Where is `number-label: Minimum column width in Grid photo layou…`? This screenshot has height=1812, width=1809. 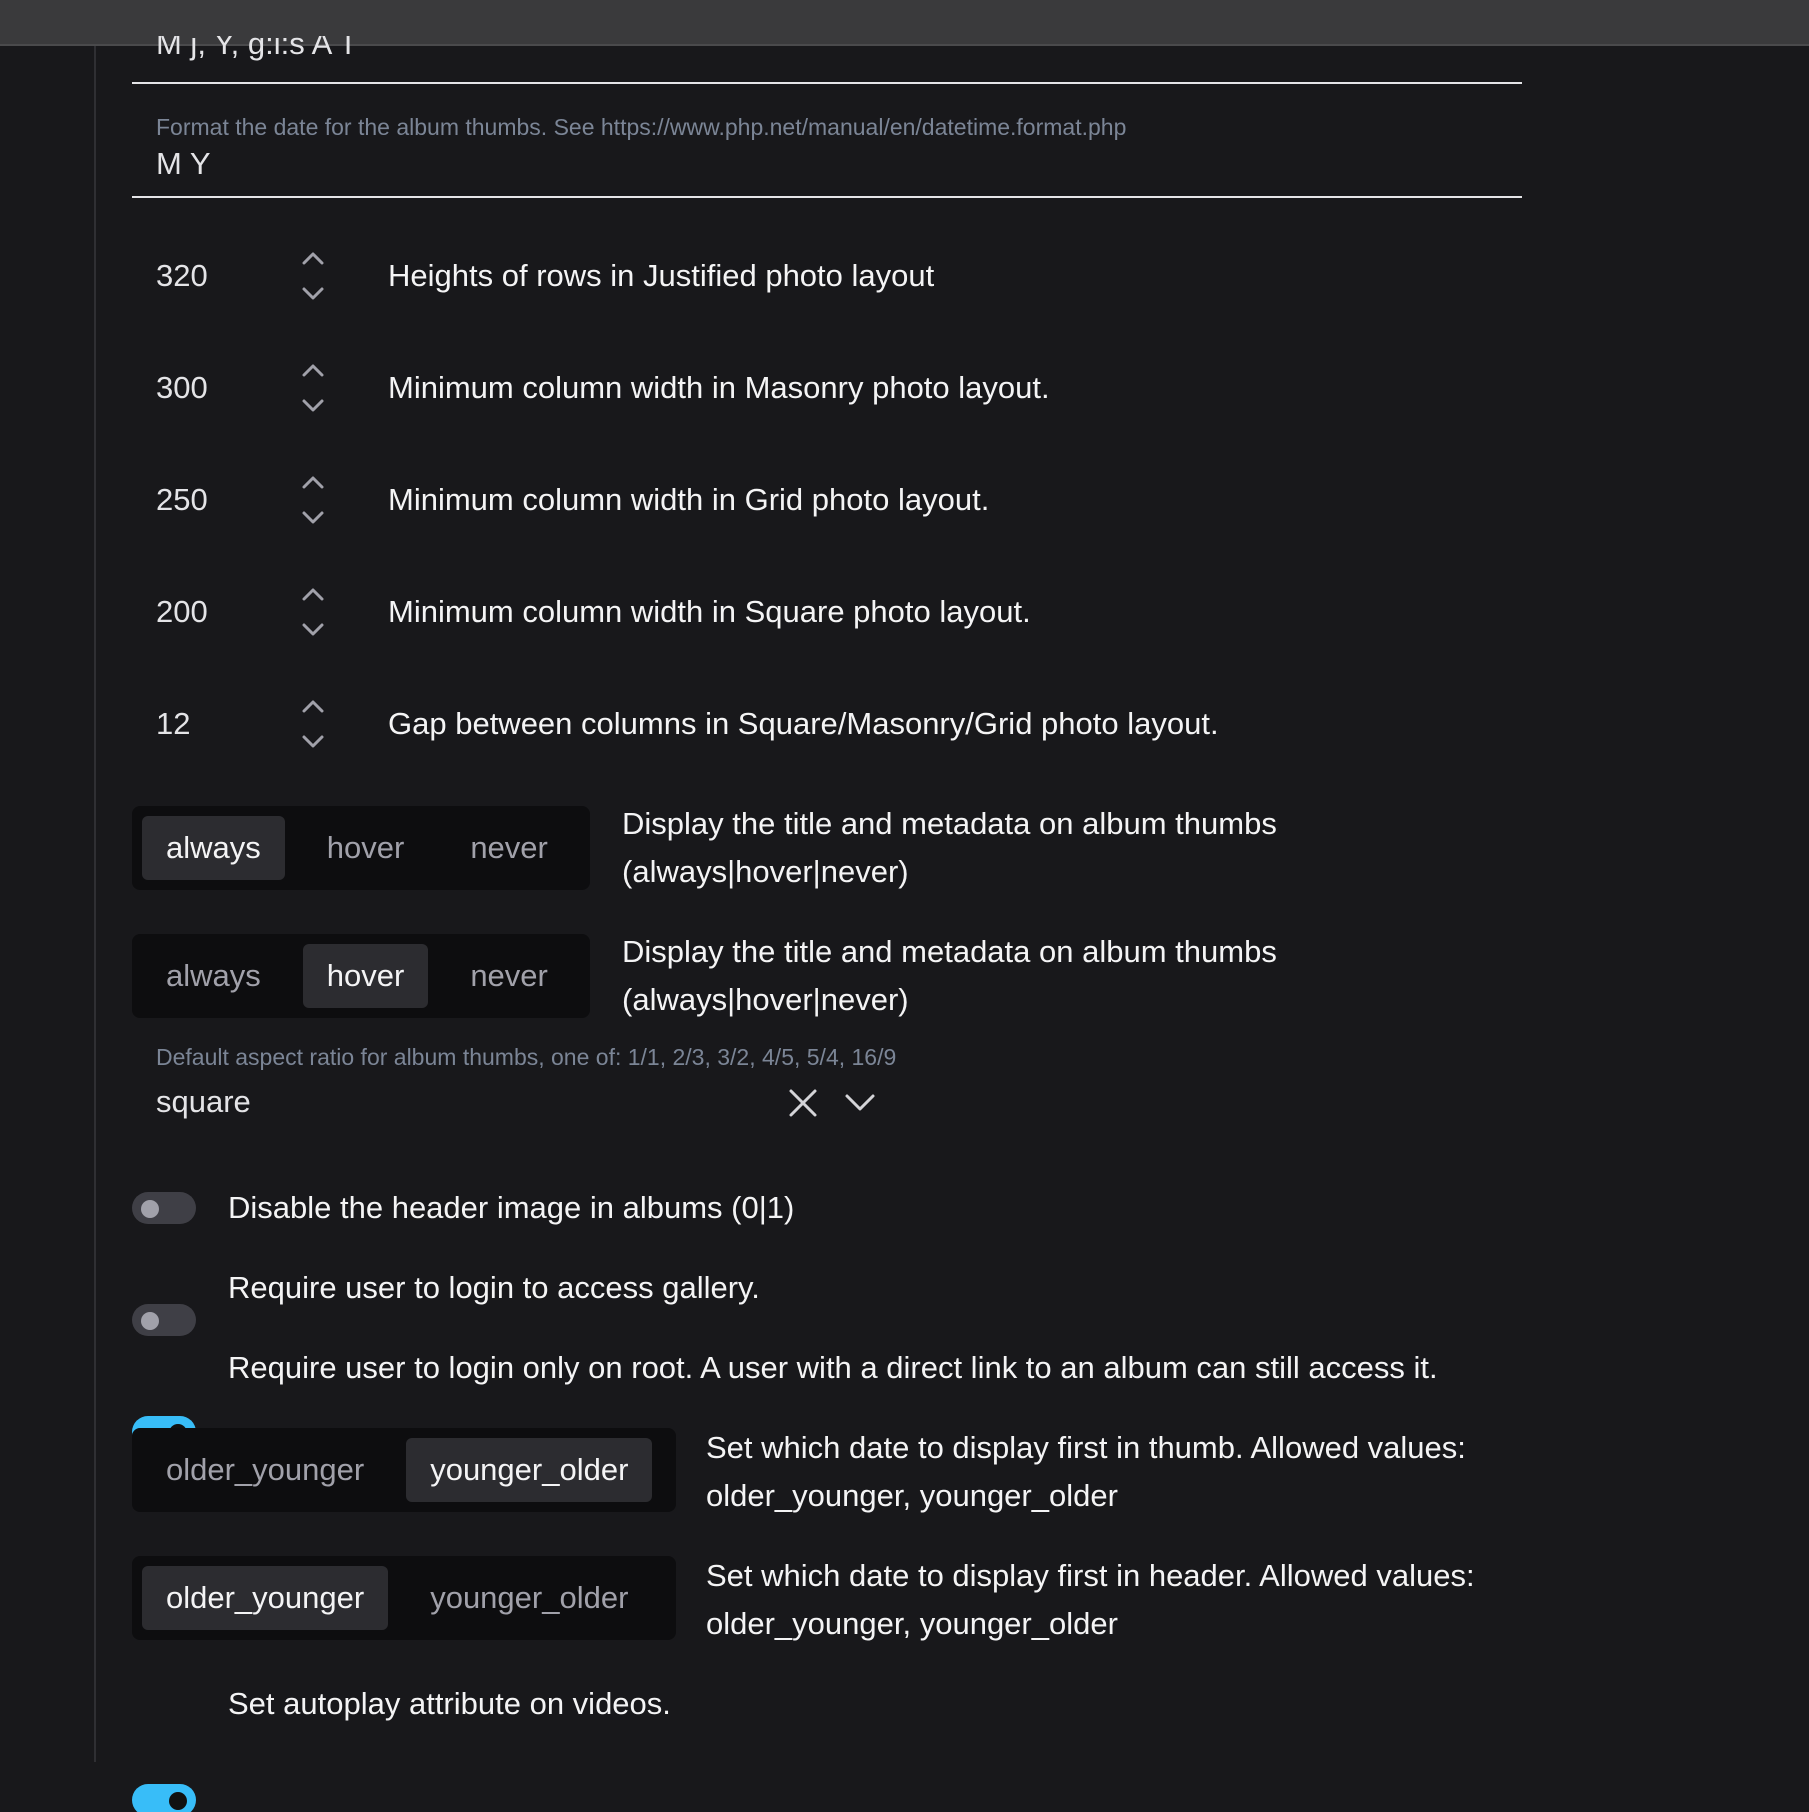 number-label: Minimum column width in Grid photo layou… is located at coordinates (689, 499).